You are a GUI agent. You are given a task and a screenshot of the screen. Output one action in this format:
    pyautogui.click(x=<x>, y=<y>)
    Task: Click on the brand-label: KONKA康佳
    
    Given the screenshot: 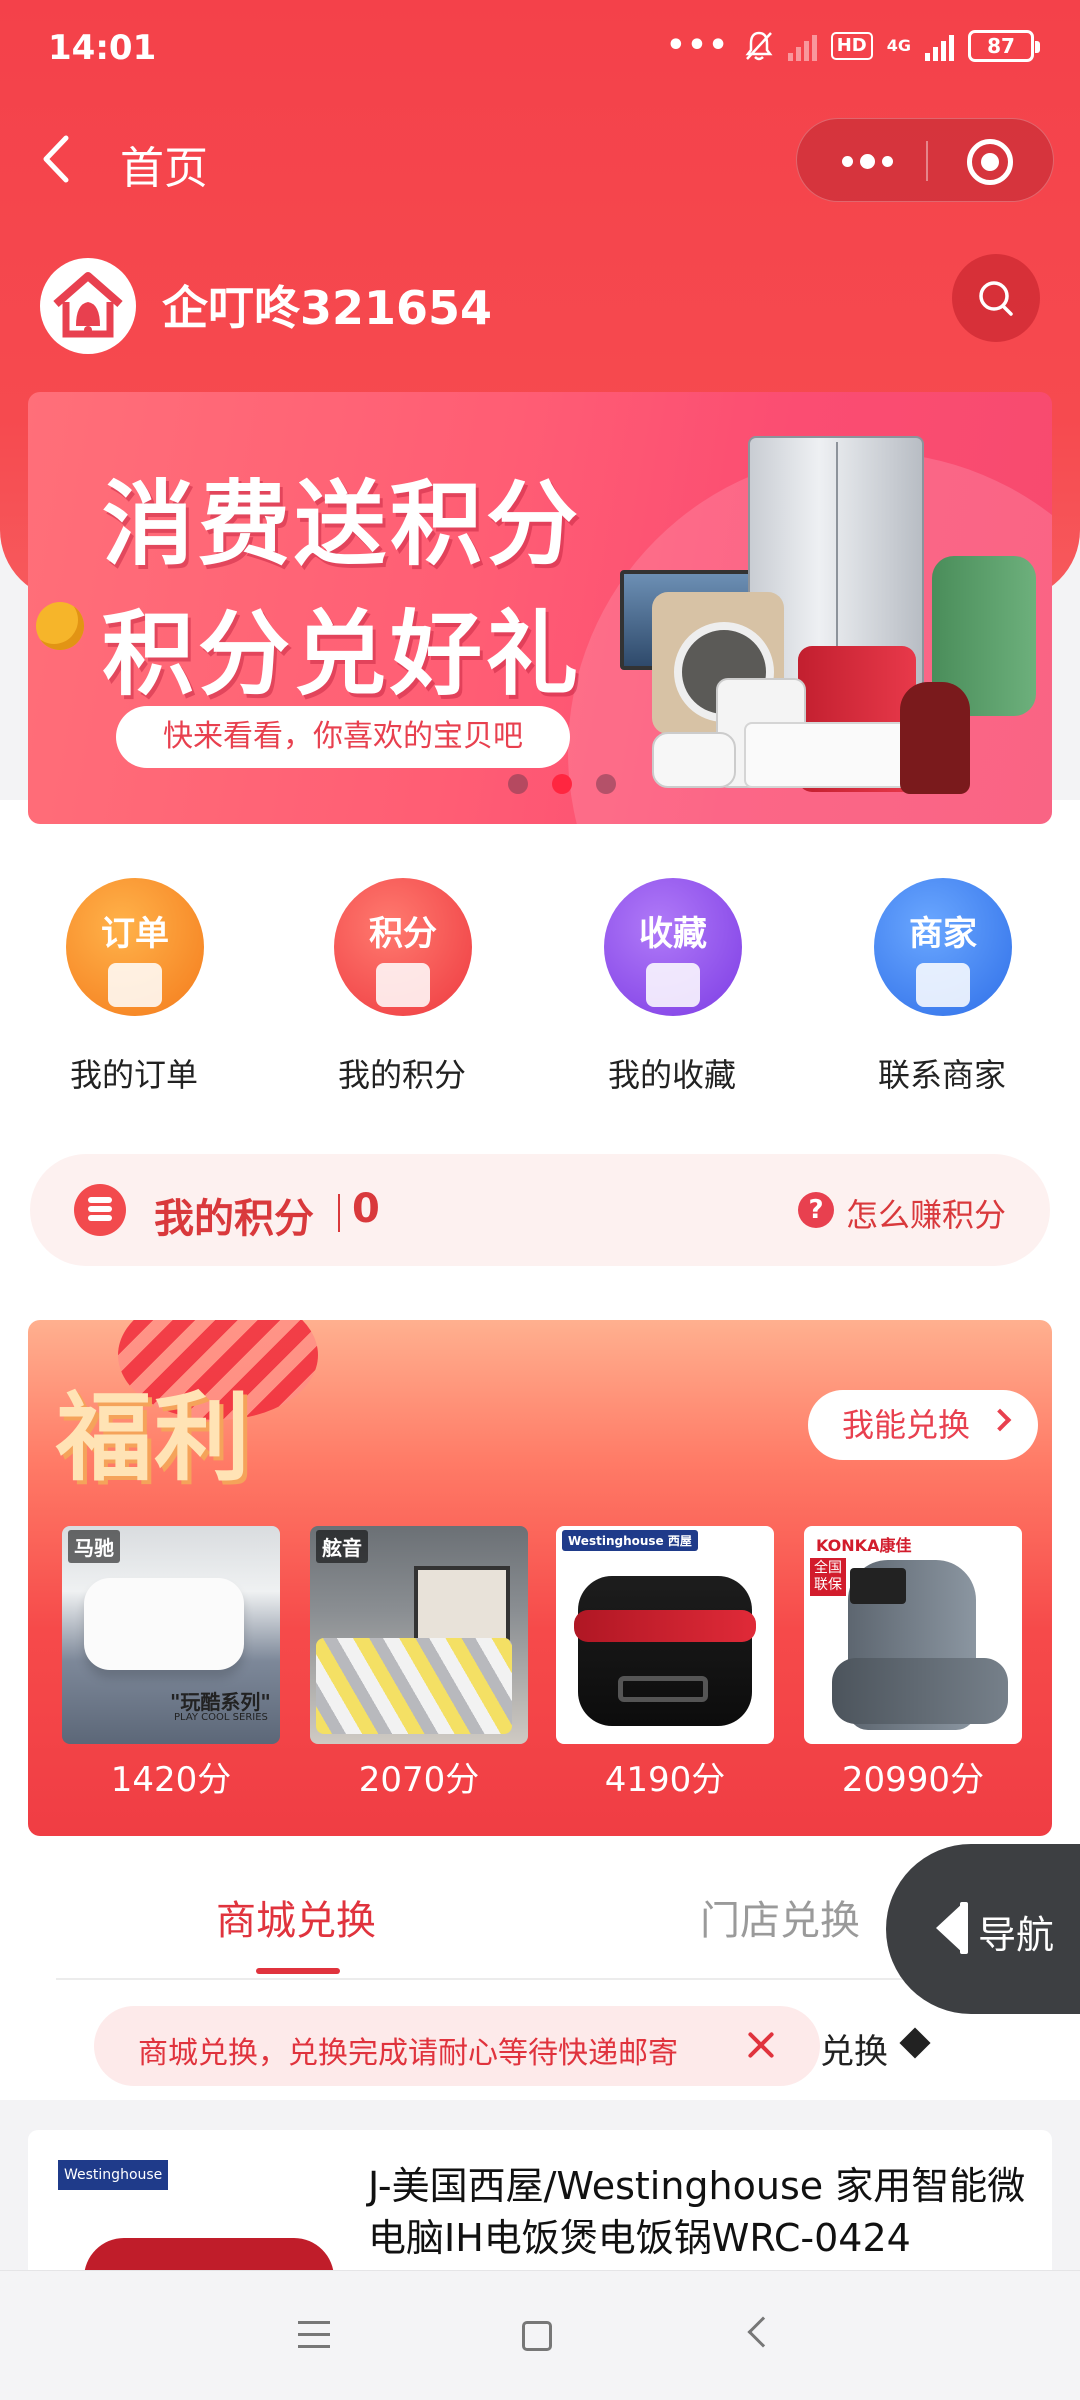 What is the action you would take?
    pyautogui.click(x=864, y=1544)
    